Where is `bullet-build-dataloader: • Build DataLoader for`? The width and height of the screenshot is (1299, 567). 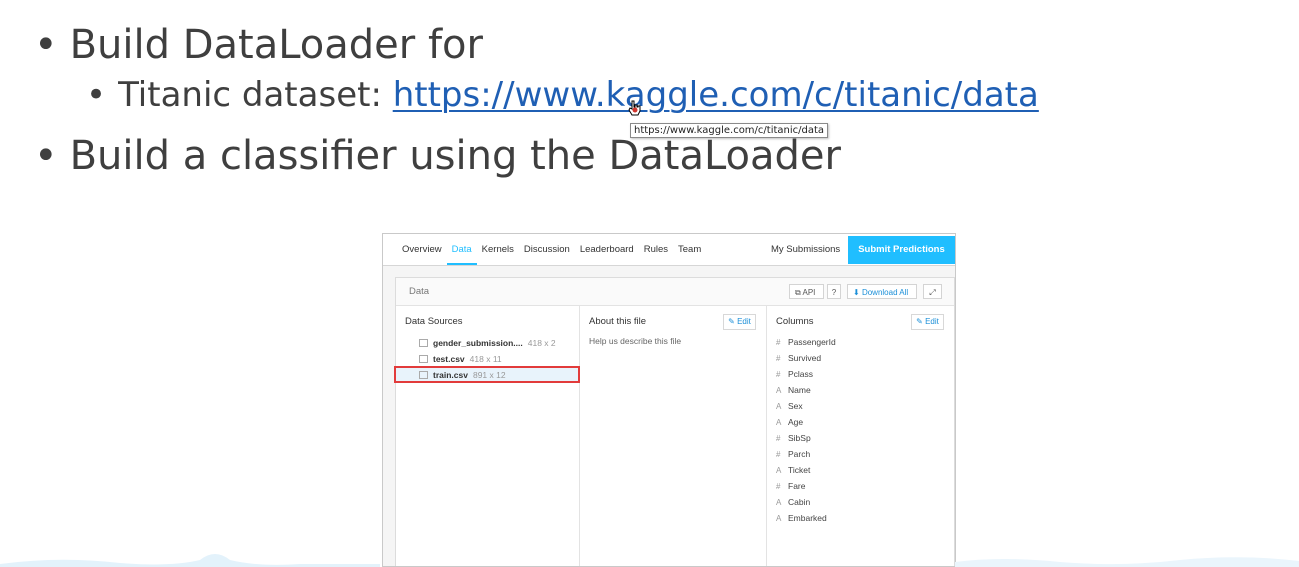
bullet-build-dataloader: • Build DataLoader for is located at coordinates (258, 45).